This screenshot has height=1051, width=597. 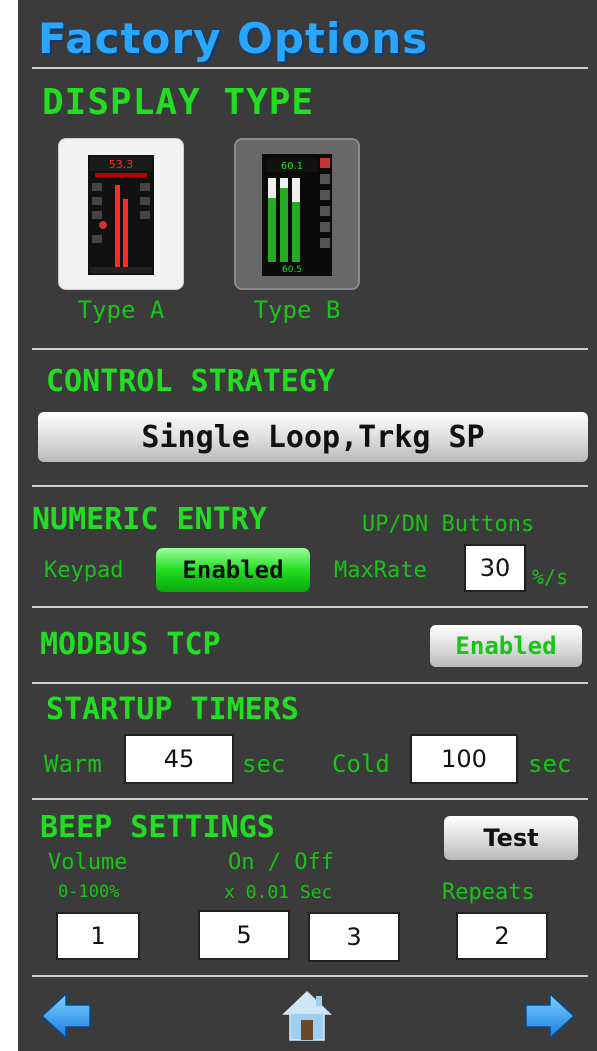 I want to click on arrow-right-icon, so click(x=550, y=1016).